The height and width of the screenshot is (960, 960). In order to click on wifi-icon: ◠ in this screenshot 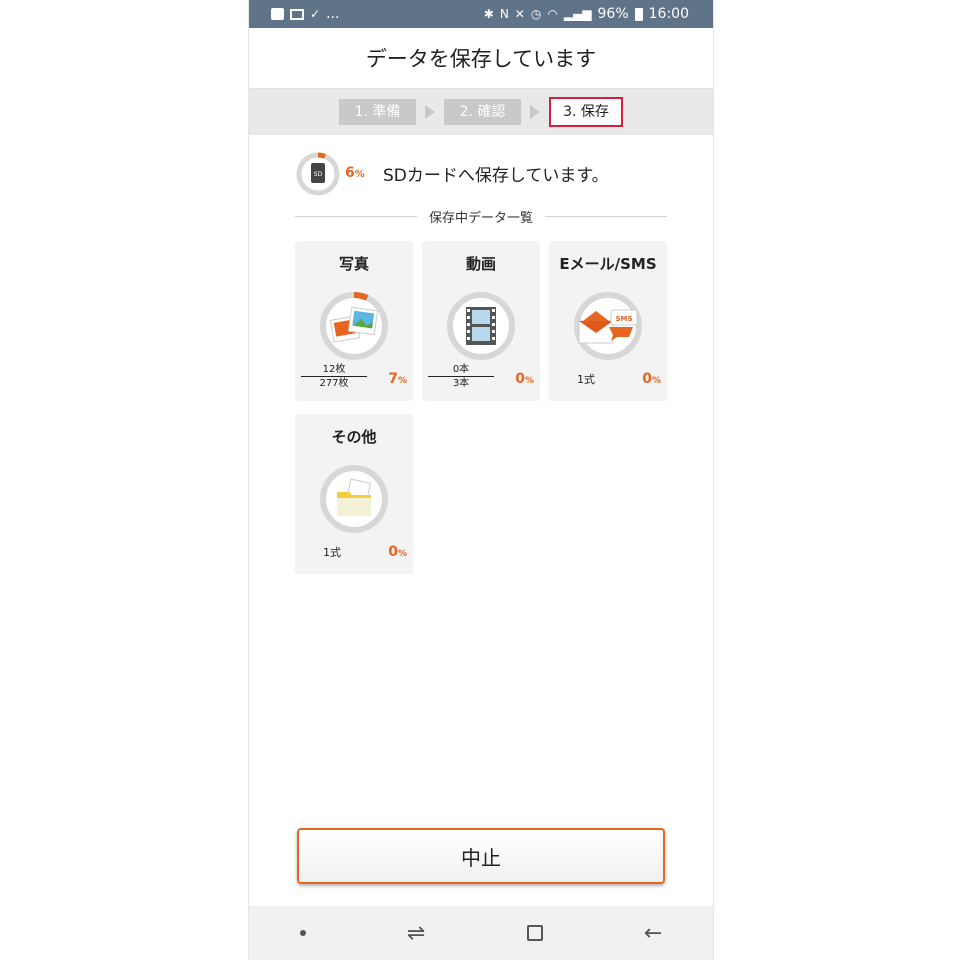, I will do `click(552, 14)`.